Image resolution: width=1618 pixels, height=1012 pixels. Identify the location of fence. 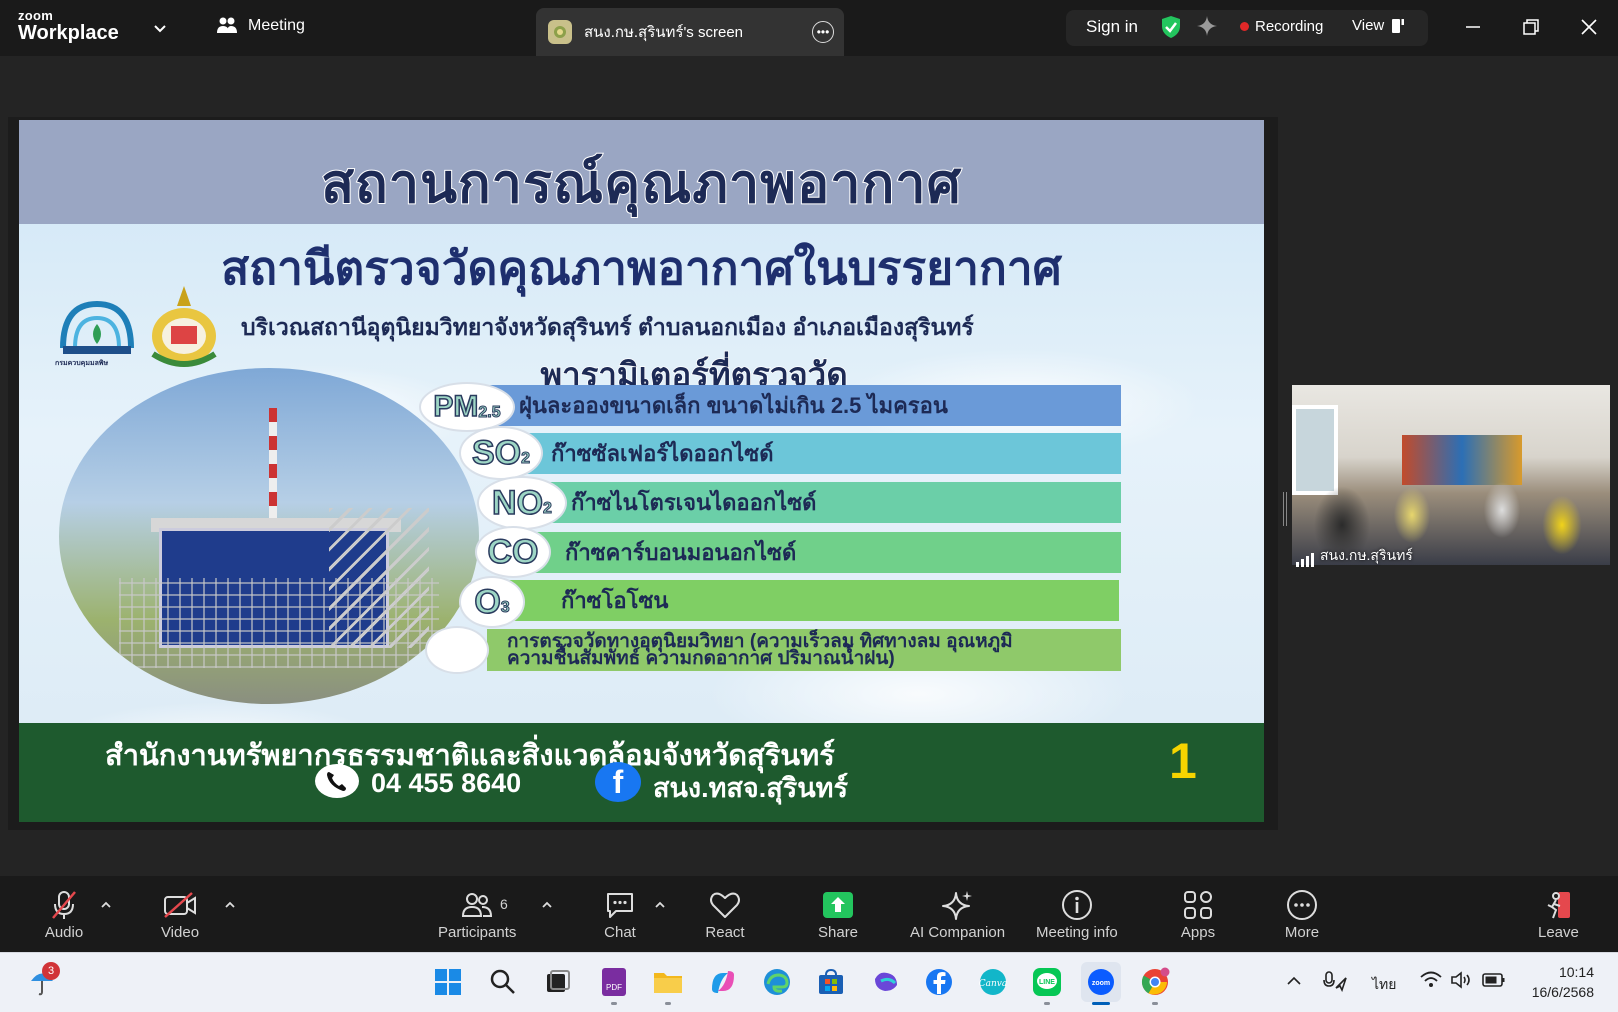
(279, 623).